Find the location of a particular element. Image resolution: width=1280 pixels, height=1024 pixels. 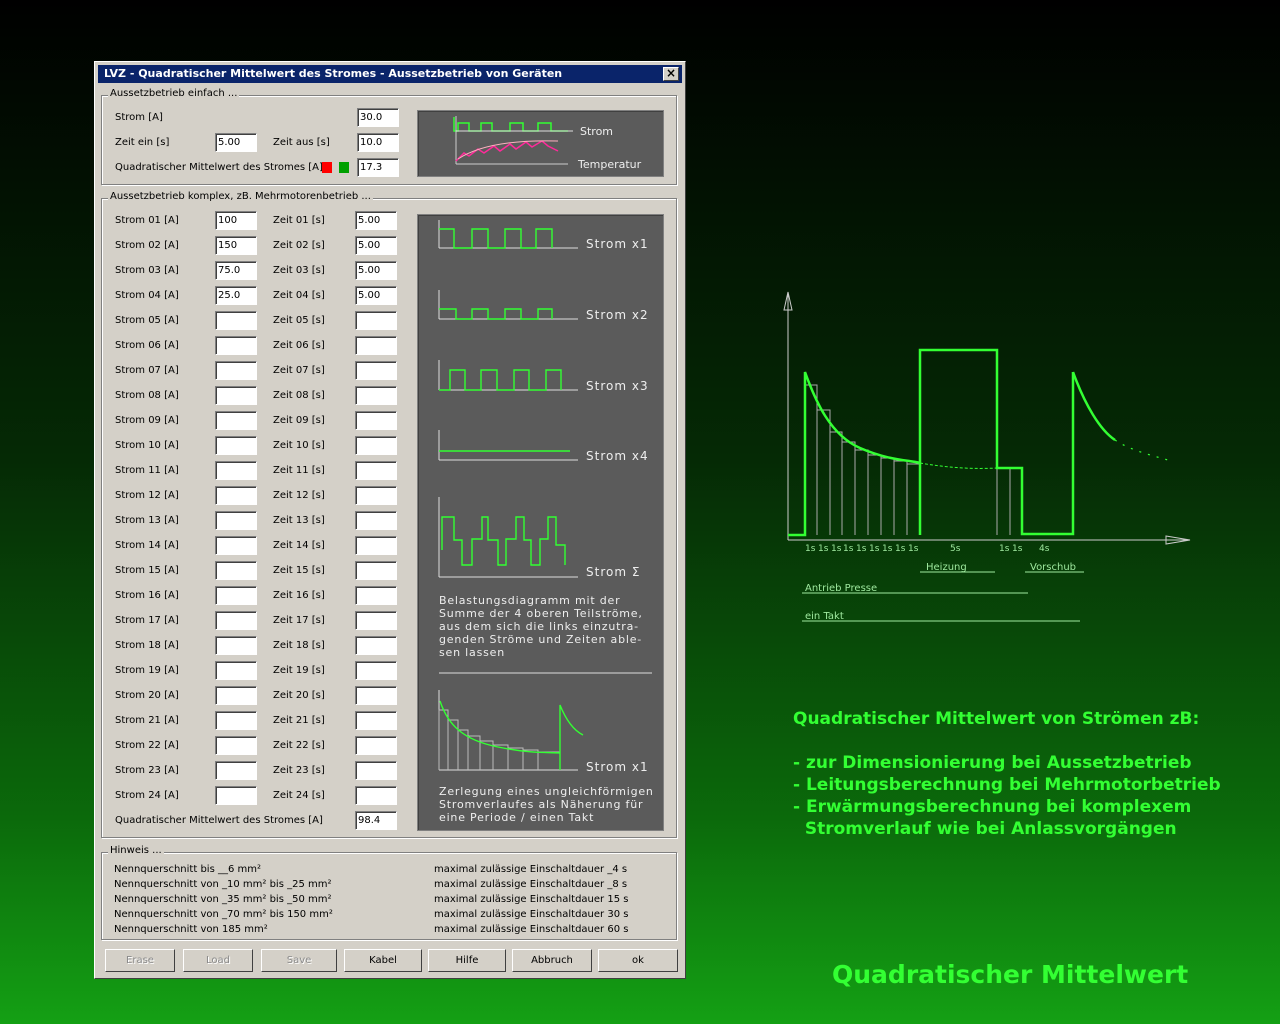

hilfe-button: Hilfe is located at coordinates (467, 960).